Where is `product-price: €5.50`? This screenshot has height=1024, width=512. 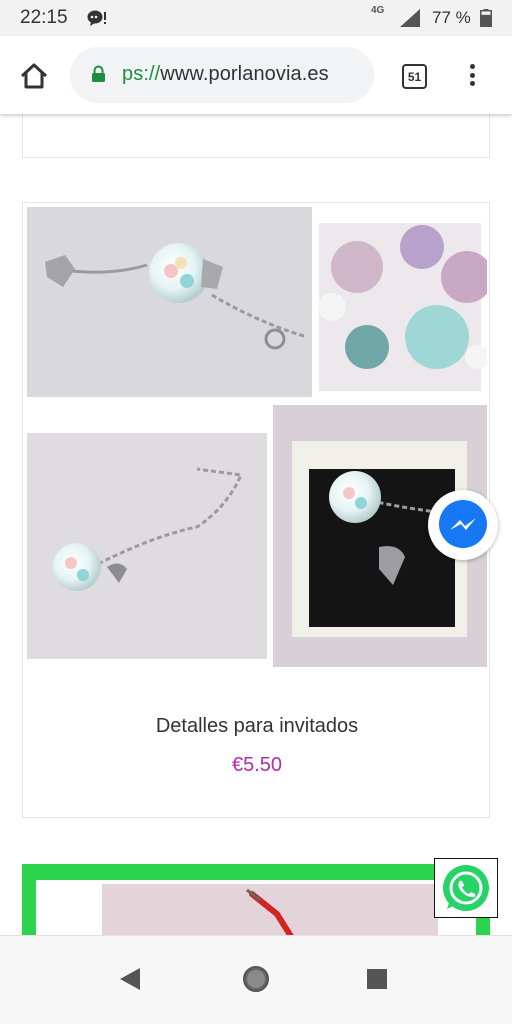
product-price: €5.50 is located at coordinates (257, 765).